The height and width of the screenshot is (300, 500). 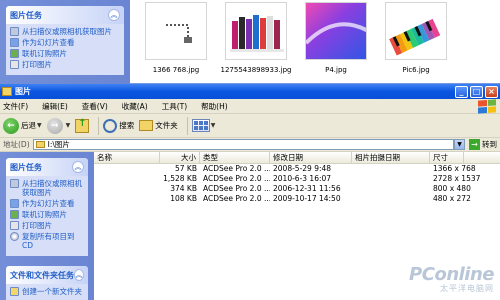 I want to click on task-get-from-camera: 从扫描仪或照相机获取图片, so click(x=47, y=188).